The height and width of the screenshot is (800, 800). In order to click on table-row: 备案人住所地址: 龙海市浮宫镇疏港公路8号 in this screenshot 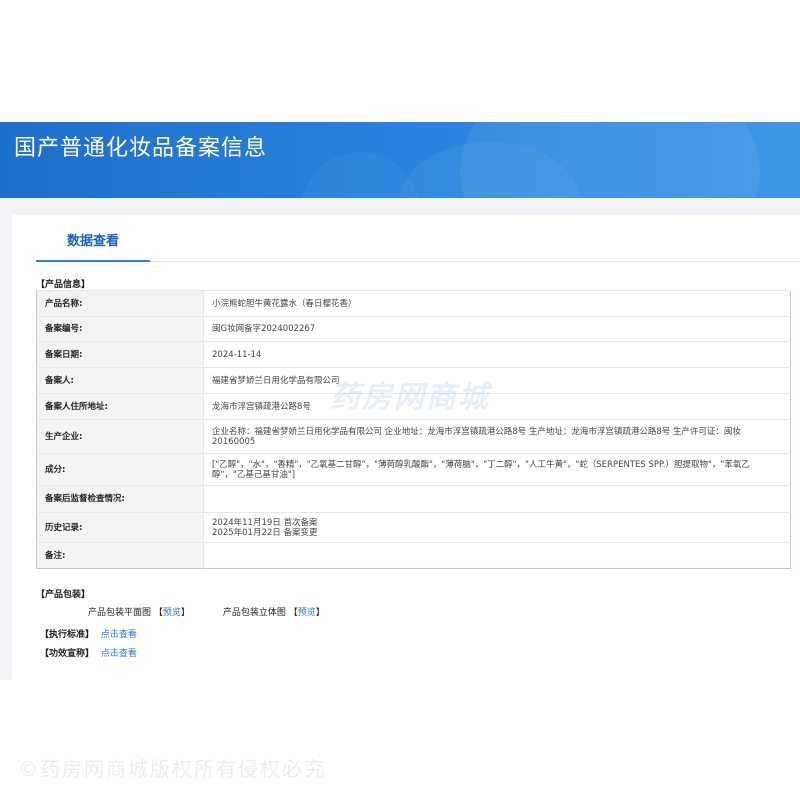, I will do `click(413, 406)`.